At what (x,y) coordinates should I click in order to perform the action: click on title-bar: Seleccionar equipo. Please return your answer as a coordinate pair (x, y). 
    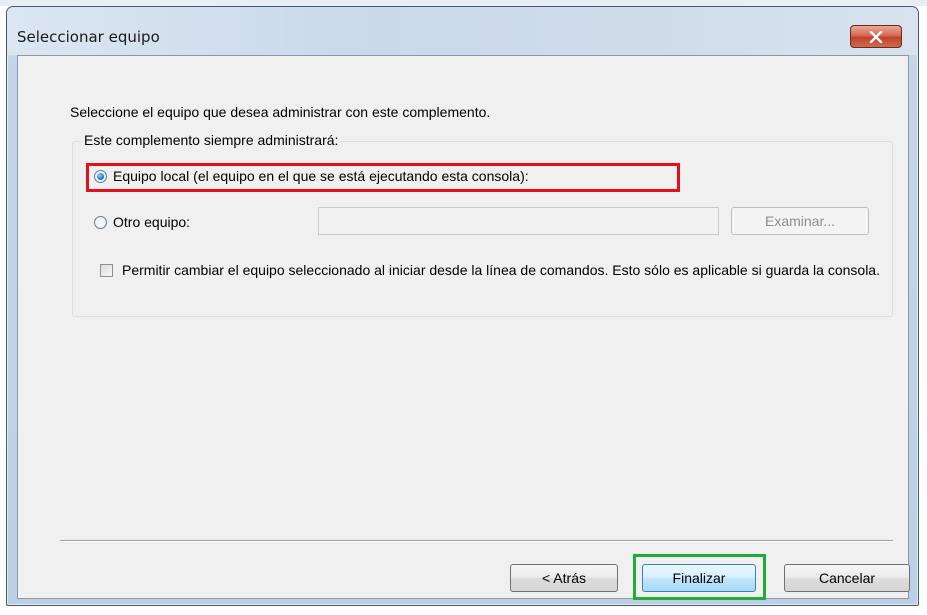
    Looking at the image, I should click on (462, 31).